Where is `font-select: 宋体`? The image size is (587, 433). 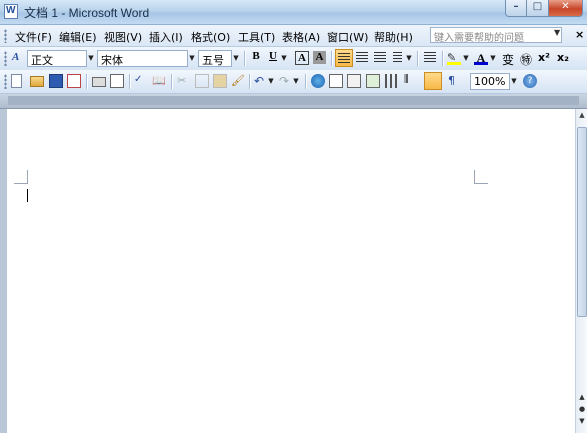 font-select: 宋体 is located at coordinates (142, 58).